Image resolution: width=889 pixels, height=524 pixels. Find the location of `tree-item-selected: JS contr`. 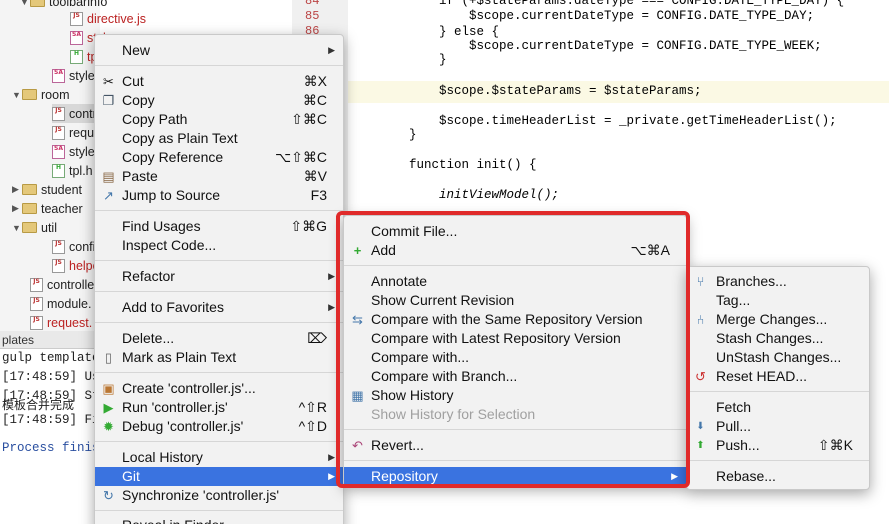

tree-item-selected: JS contr is located at coordinates (76, 113).